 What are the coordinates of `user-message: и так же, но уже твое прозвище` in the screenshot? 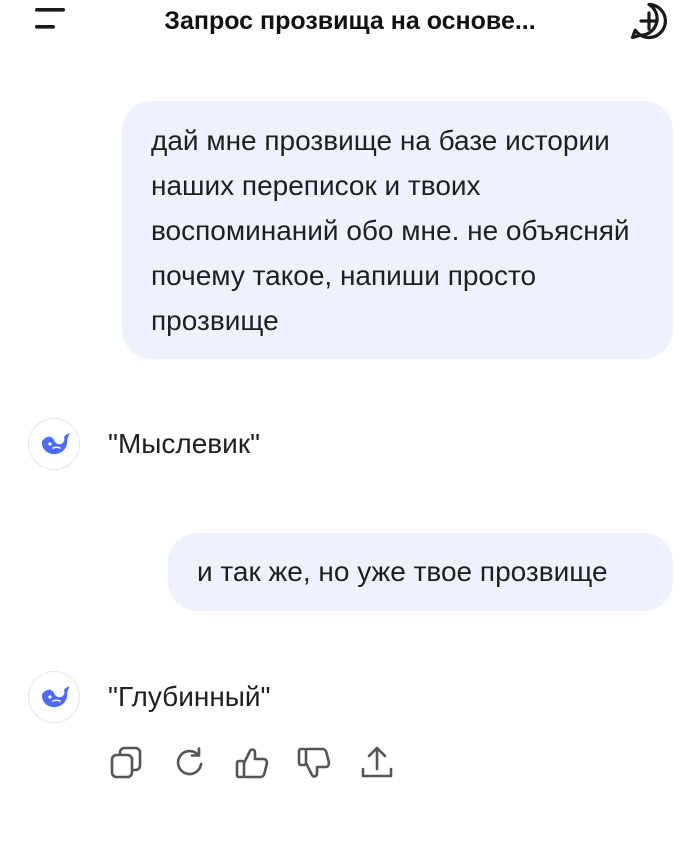 It's located at (420, 572).